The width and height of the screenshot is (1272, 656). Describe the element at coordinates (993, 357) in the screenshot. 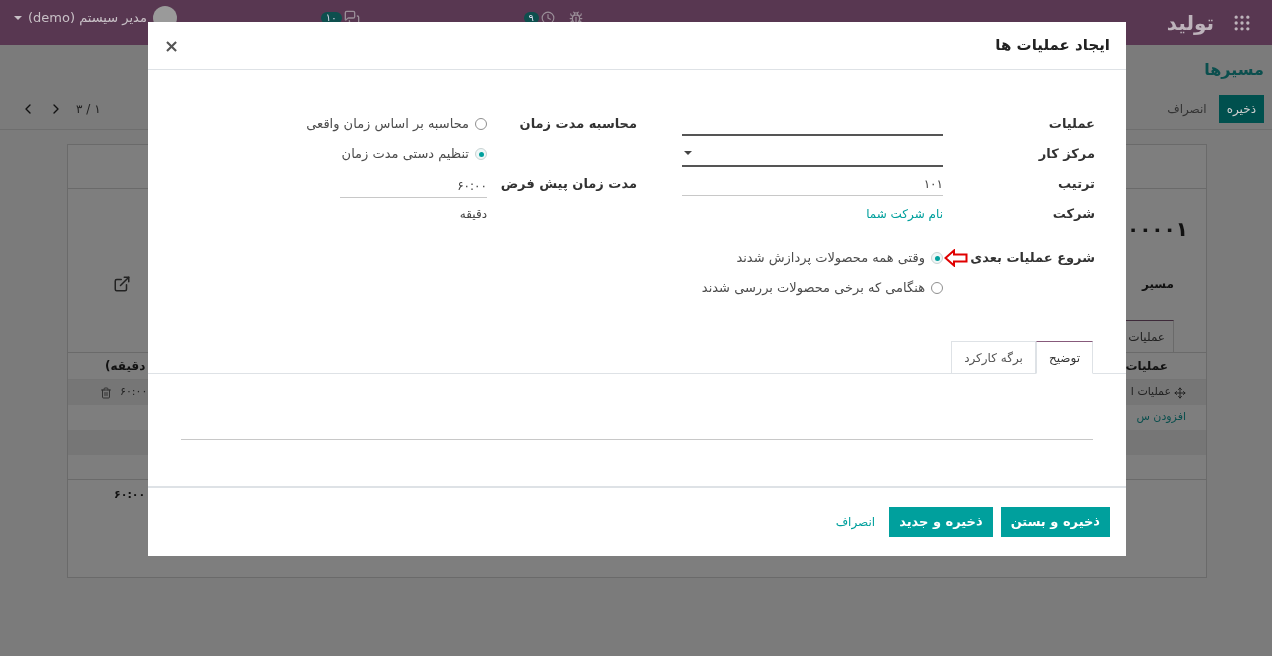

I see `tab: برگه کارکرد` at that location.